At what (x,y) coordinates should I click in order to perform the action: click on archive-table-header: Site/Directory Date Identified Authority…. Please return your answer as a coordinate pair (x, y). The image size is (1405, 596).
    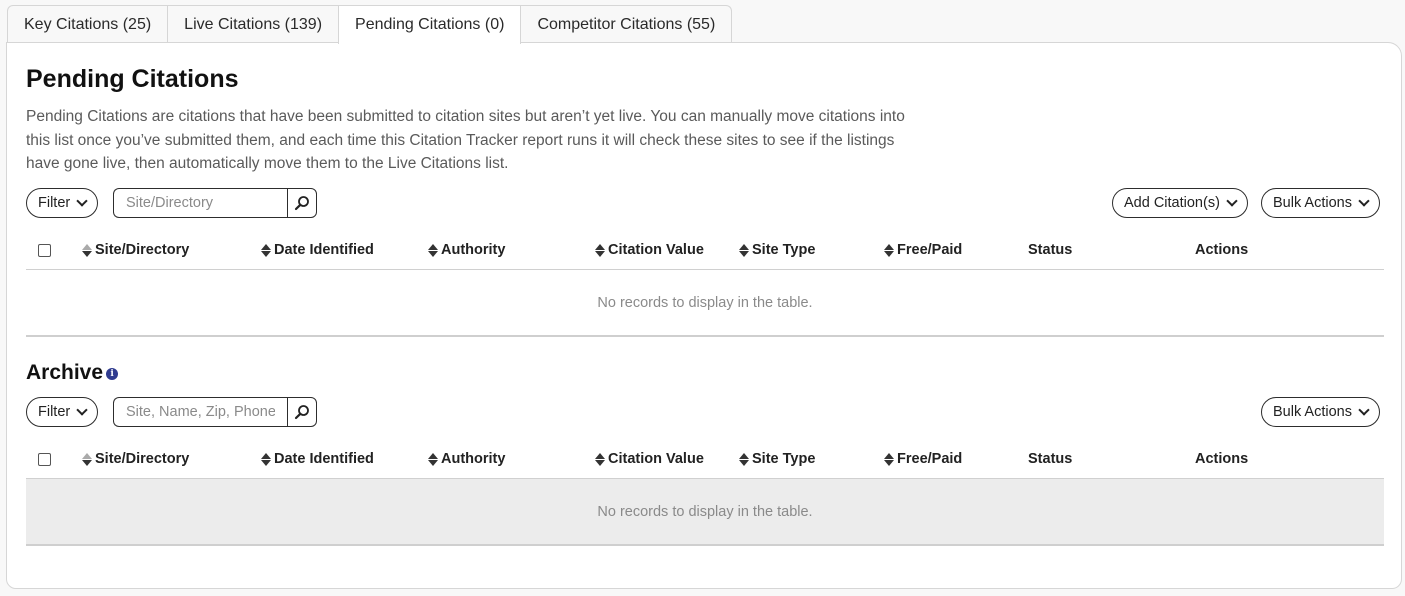
    Looking at the image, I should click on (705, 459).